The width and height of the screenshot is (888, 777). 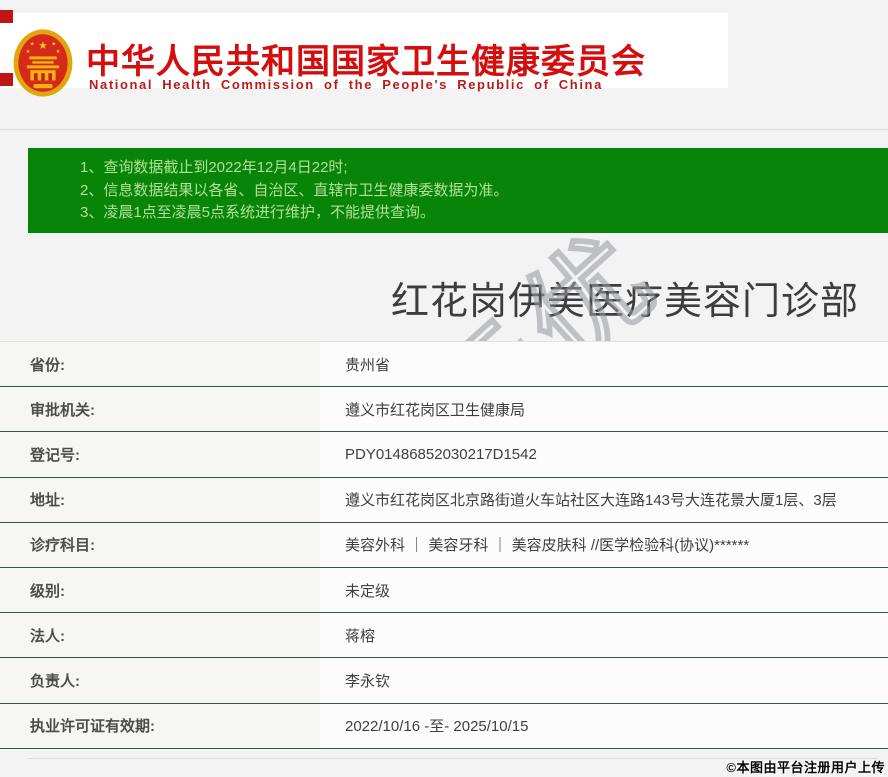 What do you see at coordinates (160, 454) in the screenshot?
I see `row-label: 登记号:` at bounding box center [160, 454].